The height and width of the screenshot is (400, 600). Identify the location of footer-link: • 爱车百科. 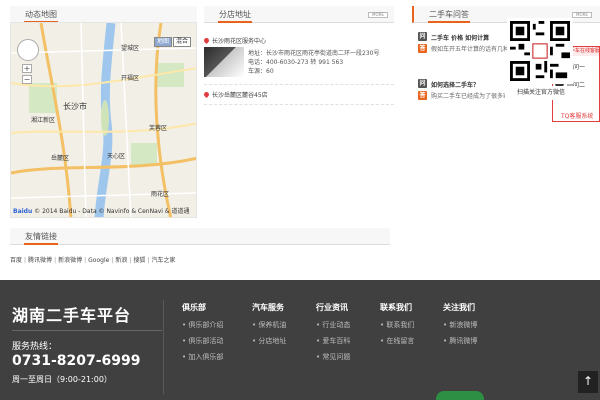
(333, 344).